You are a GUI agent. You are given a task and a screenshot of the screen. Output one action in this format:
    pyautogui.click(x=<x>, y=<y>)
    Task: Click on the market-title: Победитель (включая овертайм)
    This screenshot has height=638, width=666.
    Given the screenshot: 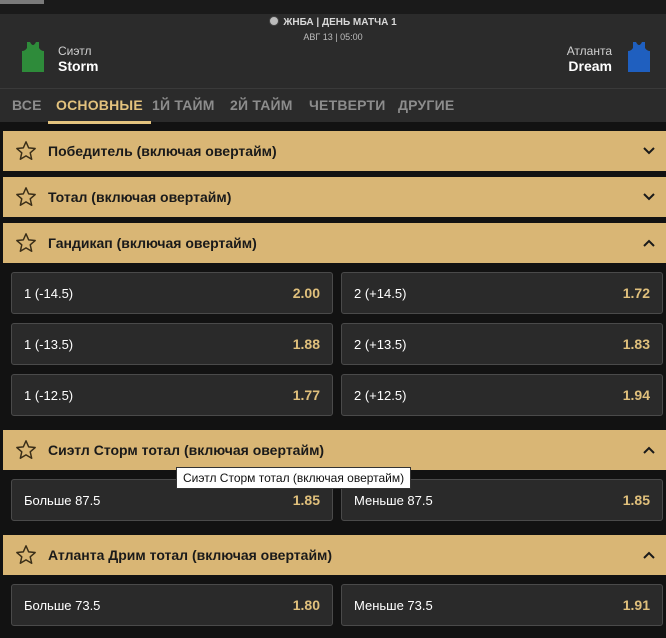 What is the action you would take?
    pyautogui.click(x=162, y=151)
    